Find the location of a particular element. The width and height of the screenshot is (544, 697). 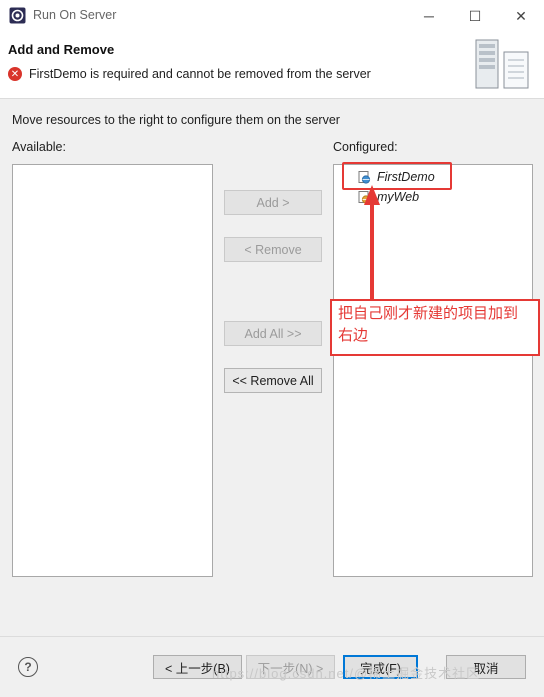

add-all-button: Add All >> is located at coordinates (273, 333).